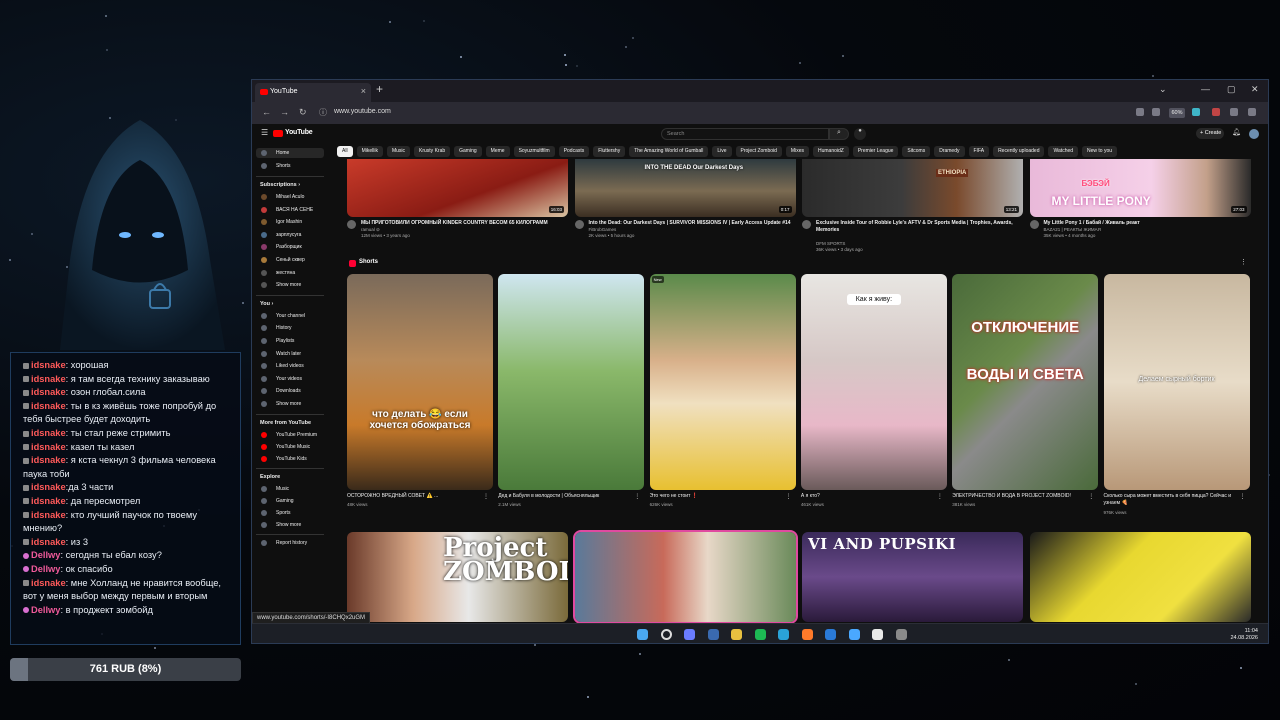  What do you see at coordinates (369, 151) in the screenshot?
I see `chip-1: Mikellik` at bounding box center [369, 151].